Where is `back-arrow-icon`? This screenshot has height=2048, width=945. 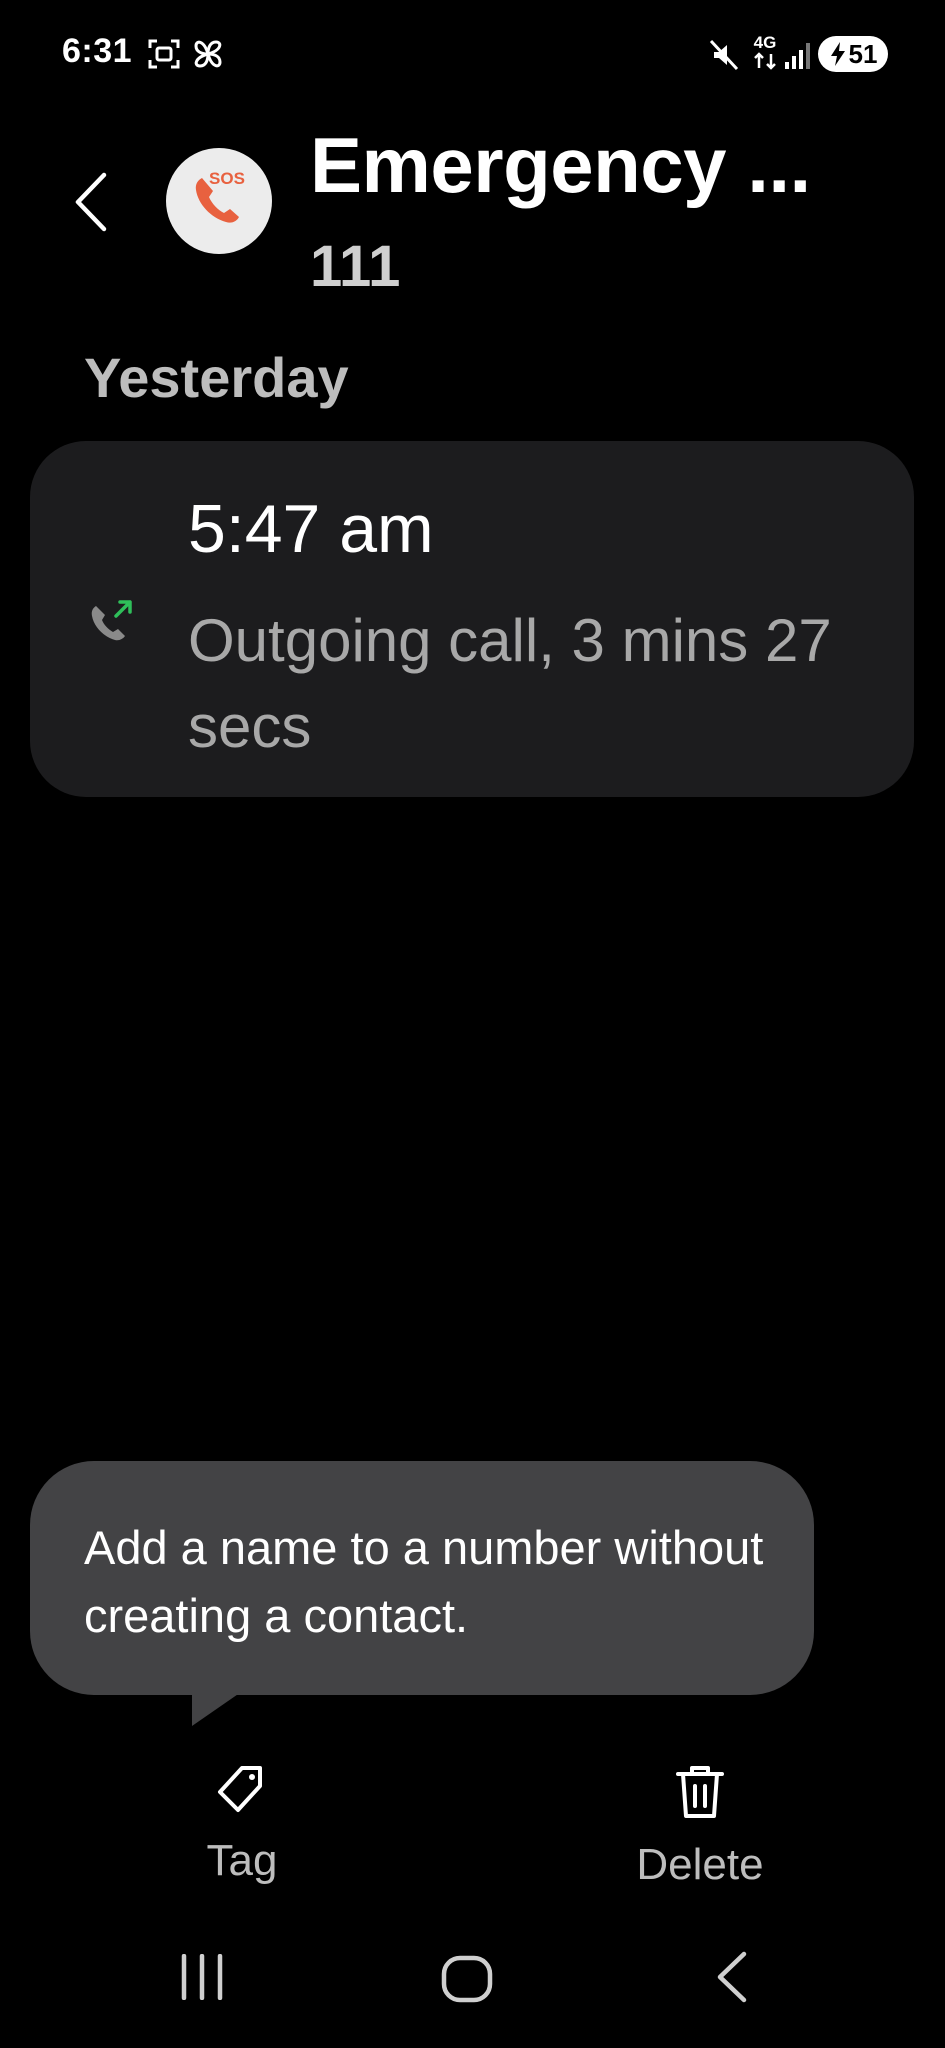 back-arrow-icon is located at coordinates (91, 202).